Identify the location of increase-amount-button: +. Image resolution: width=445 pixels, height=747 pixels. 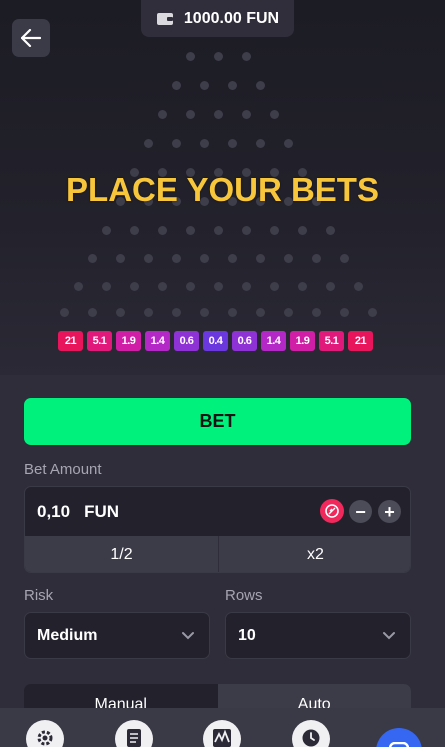
(389, 511).